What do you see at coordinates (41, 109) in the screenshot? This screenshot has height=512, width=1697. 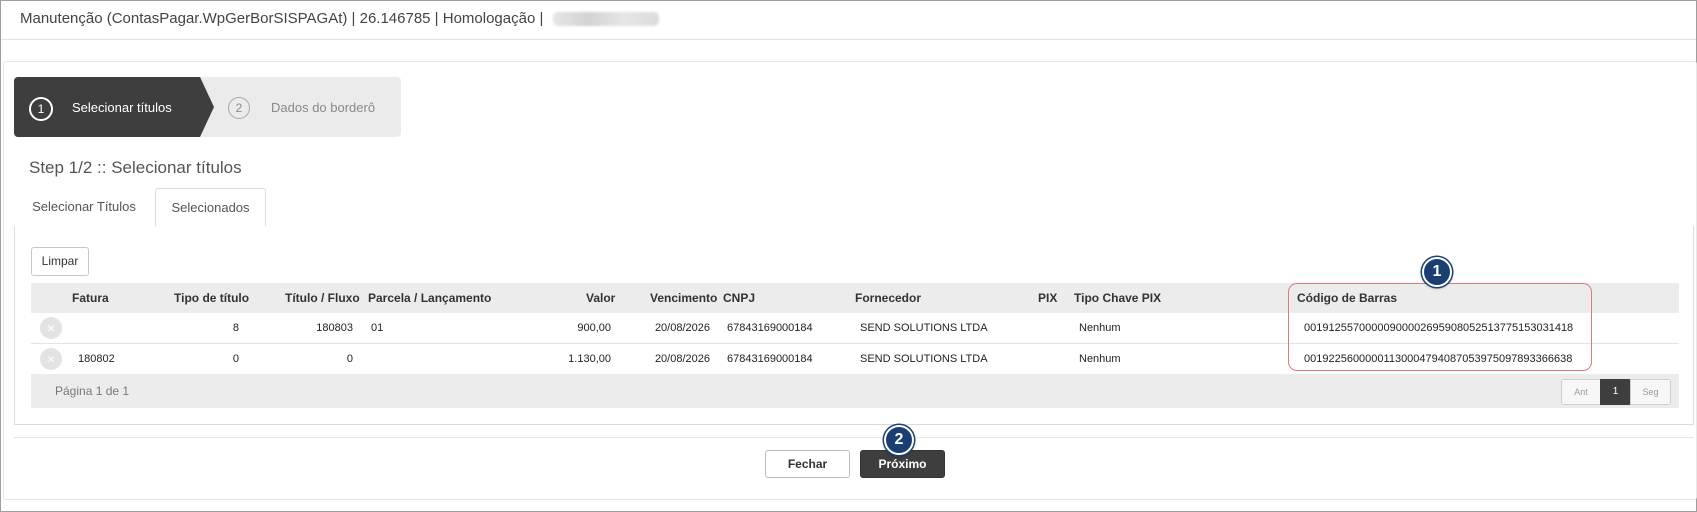 I see `step-1-number: 1` at bounding box center [41, 109].